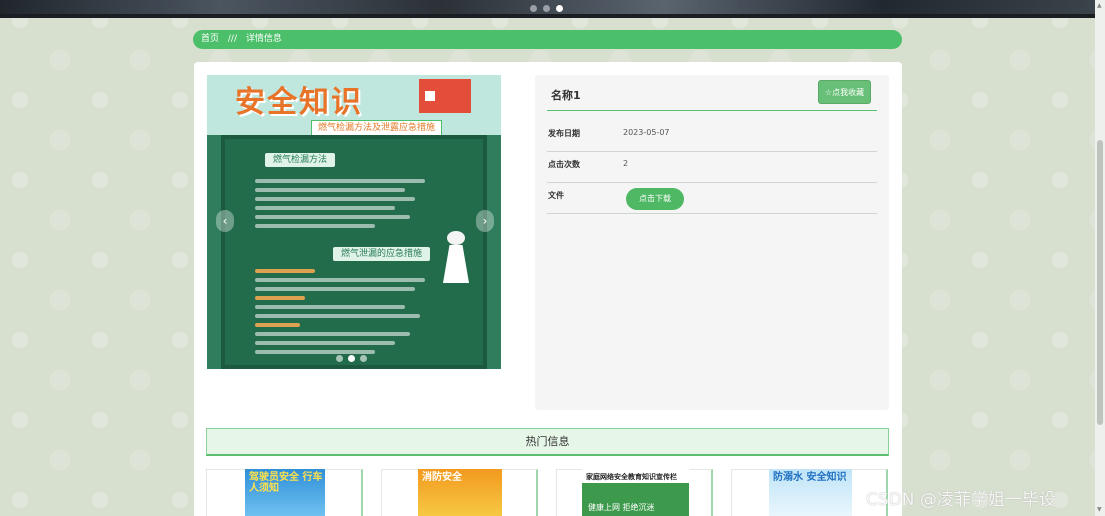  Describe the element at coordinates (442, 477) in the screenshot. I see `hot-item-title: 消防安全` at that location.